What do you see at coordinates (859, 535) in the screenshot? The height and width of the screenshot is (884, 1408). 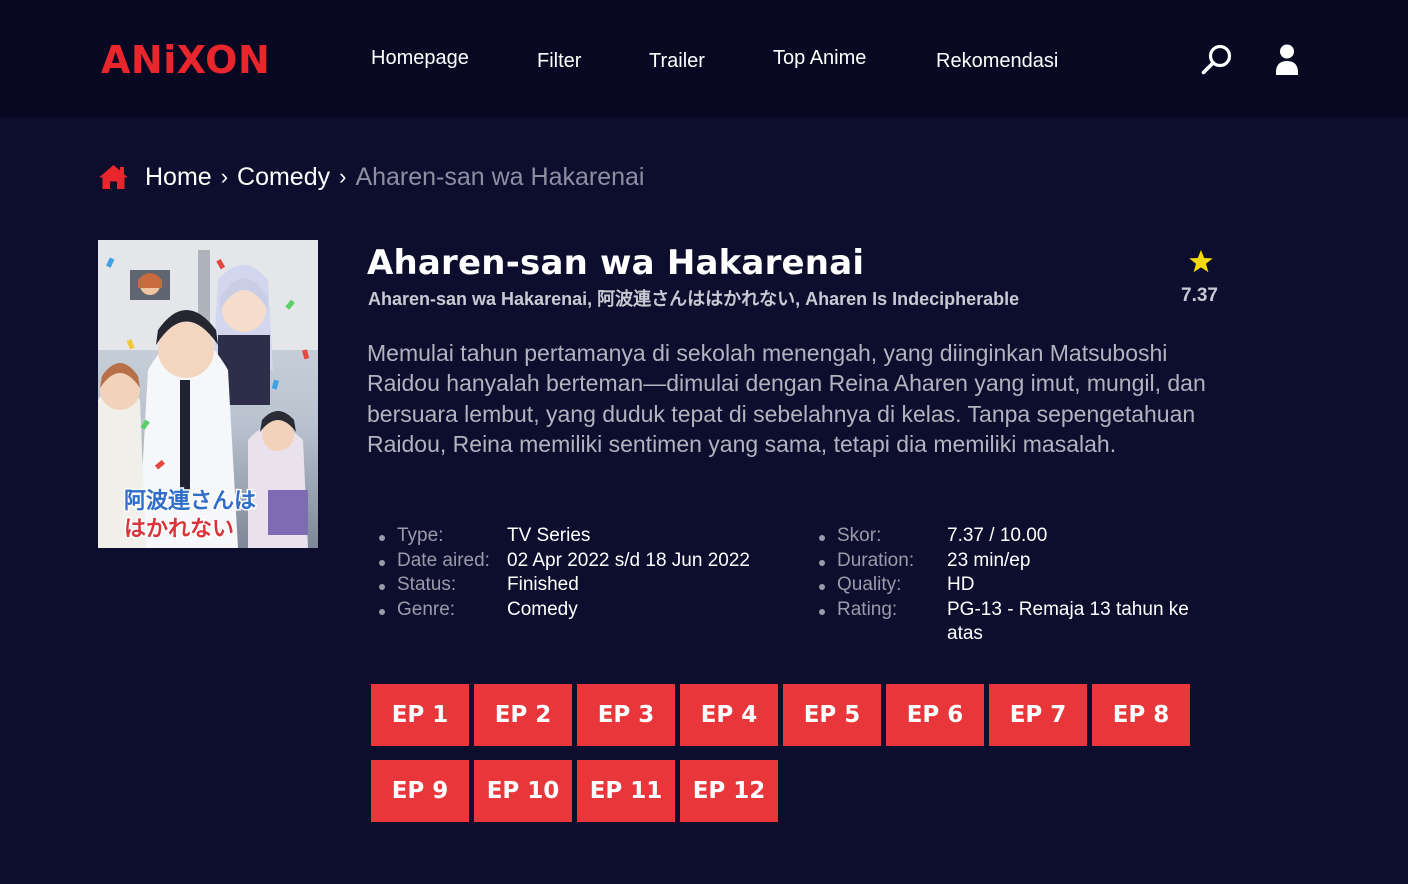 I see `info-label: Skor:` at bounding box center [859, 535].